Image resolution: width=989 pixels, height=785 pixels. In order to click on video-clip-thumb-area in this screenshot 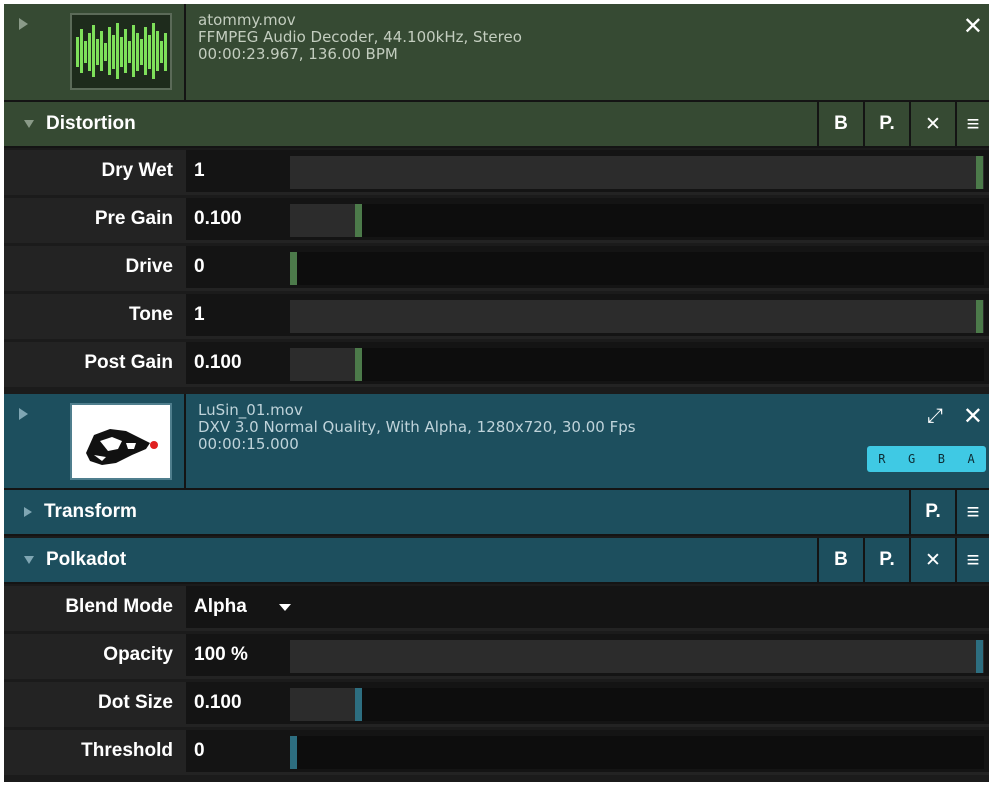, I will do `click(95, 441)`.